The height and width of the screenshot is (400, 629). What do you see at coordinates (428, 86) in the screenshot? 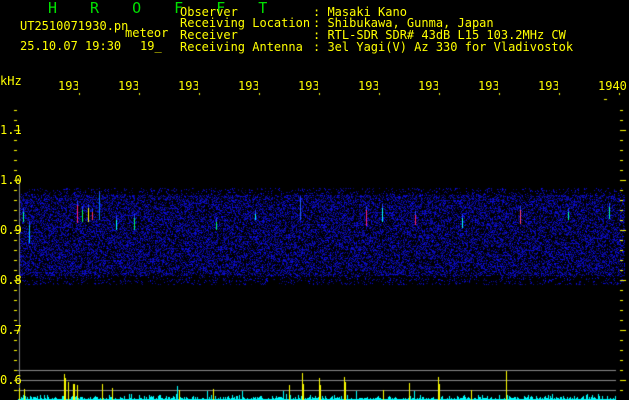
I see `x-tick-label: 1937` at bounding box center [428, 86].